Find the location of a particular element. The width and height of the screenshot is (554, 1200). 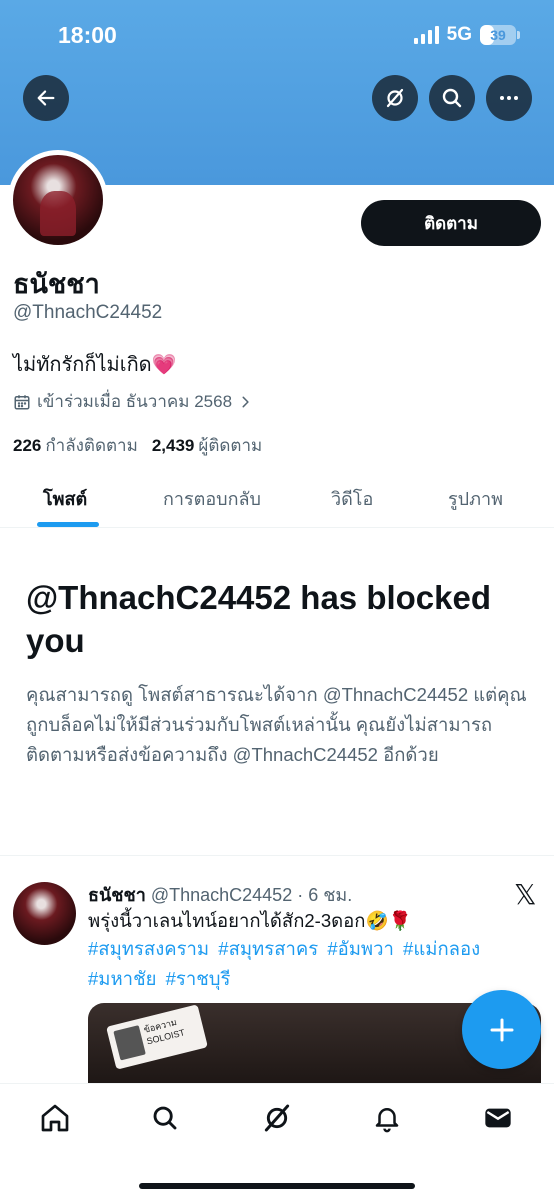

profile-avatar is located at coordinates (58, 200).